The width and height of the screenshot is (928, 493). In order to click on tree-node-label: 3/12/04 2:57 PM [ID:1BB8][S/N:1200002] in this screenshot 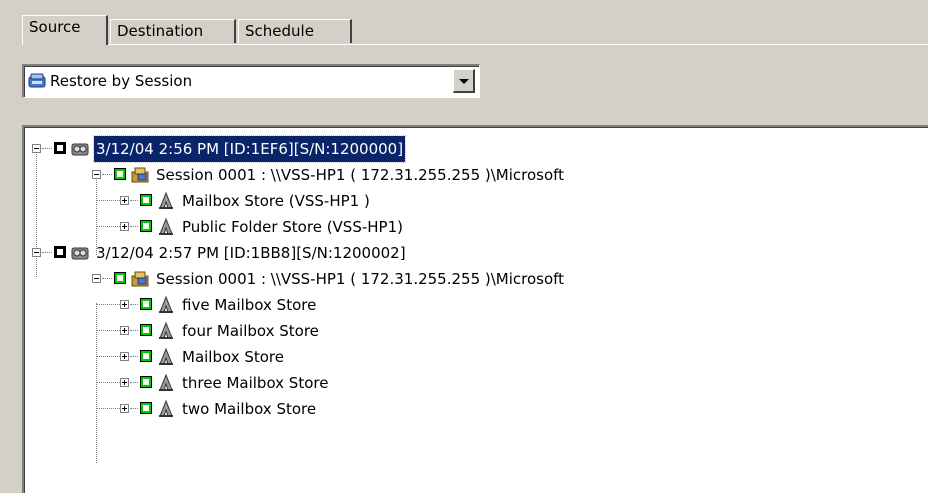, I will do `click(251, 253)`.